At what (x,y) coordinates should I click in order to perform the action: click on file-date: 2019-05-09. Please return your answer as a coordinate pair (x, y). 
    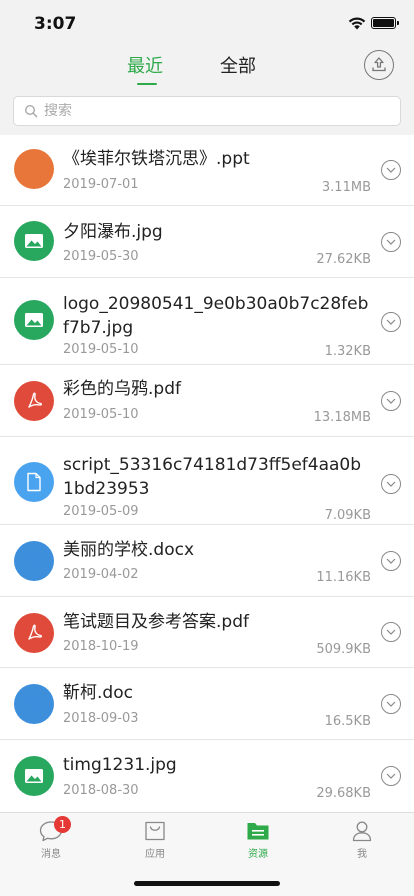
    Looking at the image, I should click on (101, 510).